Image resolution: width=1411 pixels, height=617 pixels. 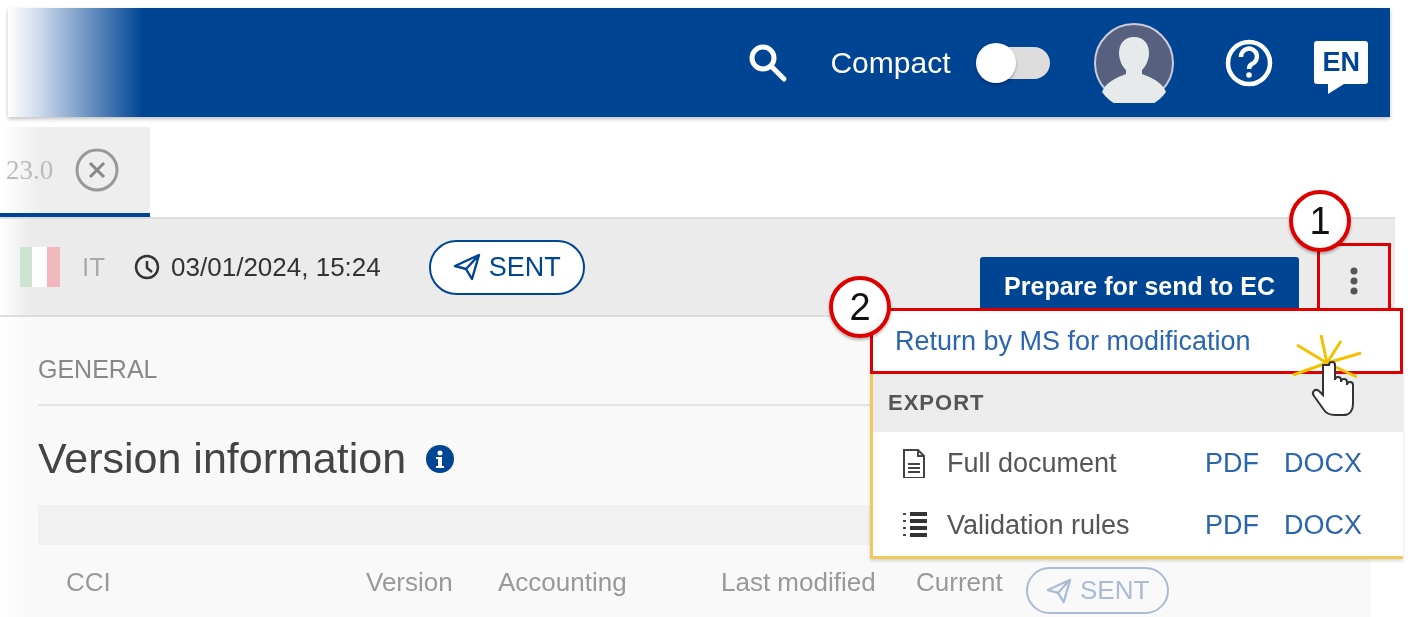 What do you see at coordinates (563, 582) in the screenshot?
I see `column-header: Accounting` at bounding box center [563, 582].